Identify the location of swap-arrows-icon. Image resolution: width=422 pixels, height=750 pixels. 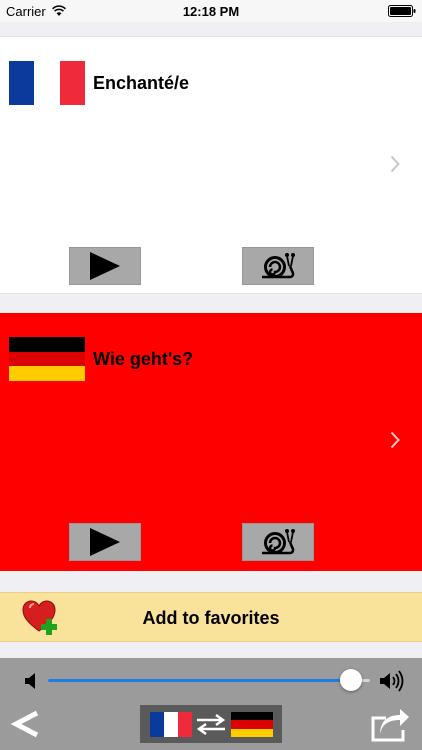
(211, 724).